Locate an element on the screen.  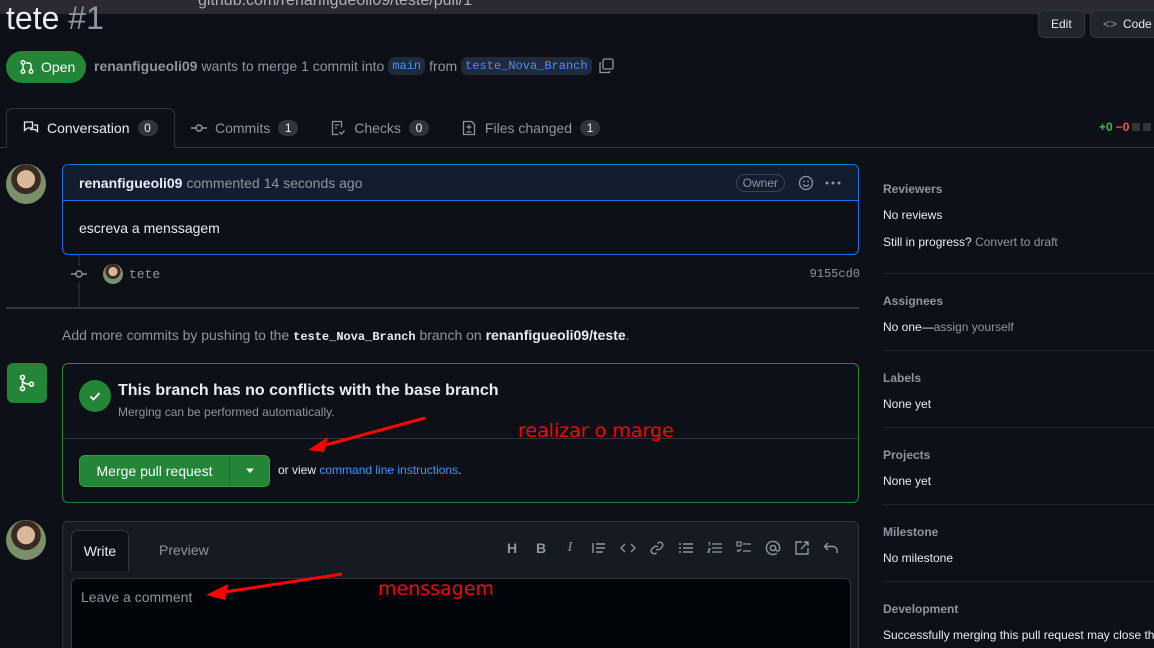
annotation-merge-note: realizar o marge is located at coordinates (596, 431).